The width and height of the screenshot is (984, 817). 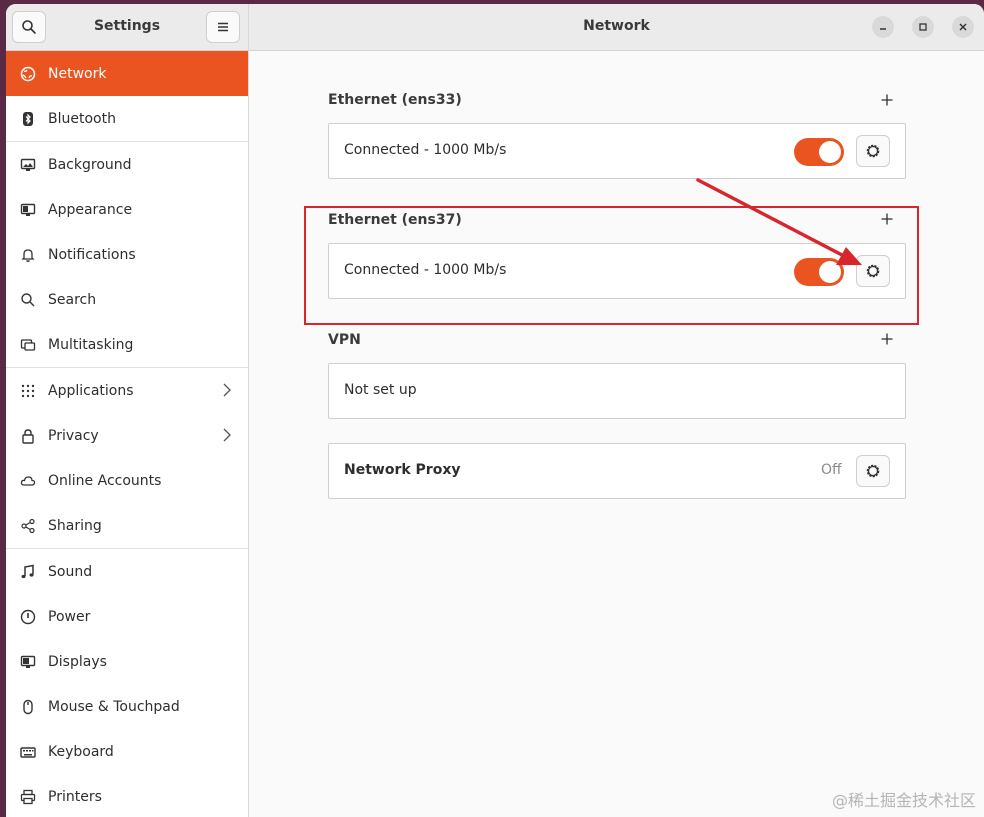 I want to click on annotation-arrow-icon, so click(x=779, y=221).